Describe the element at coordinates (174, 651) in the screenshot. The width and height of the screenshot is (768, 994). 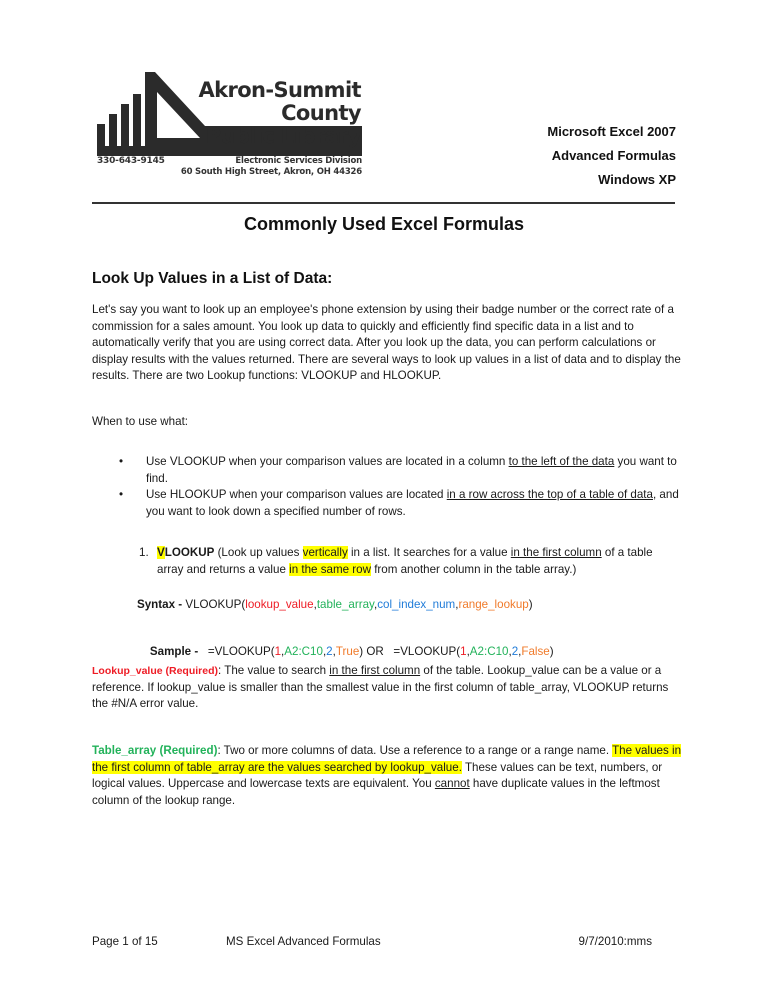
I see `sample-label: Sample -` at that location.